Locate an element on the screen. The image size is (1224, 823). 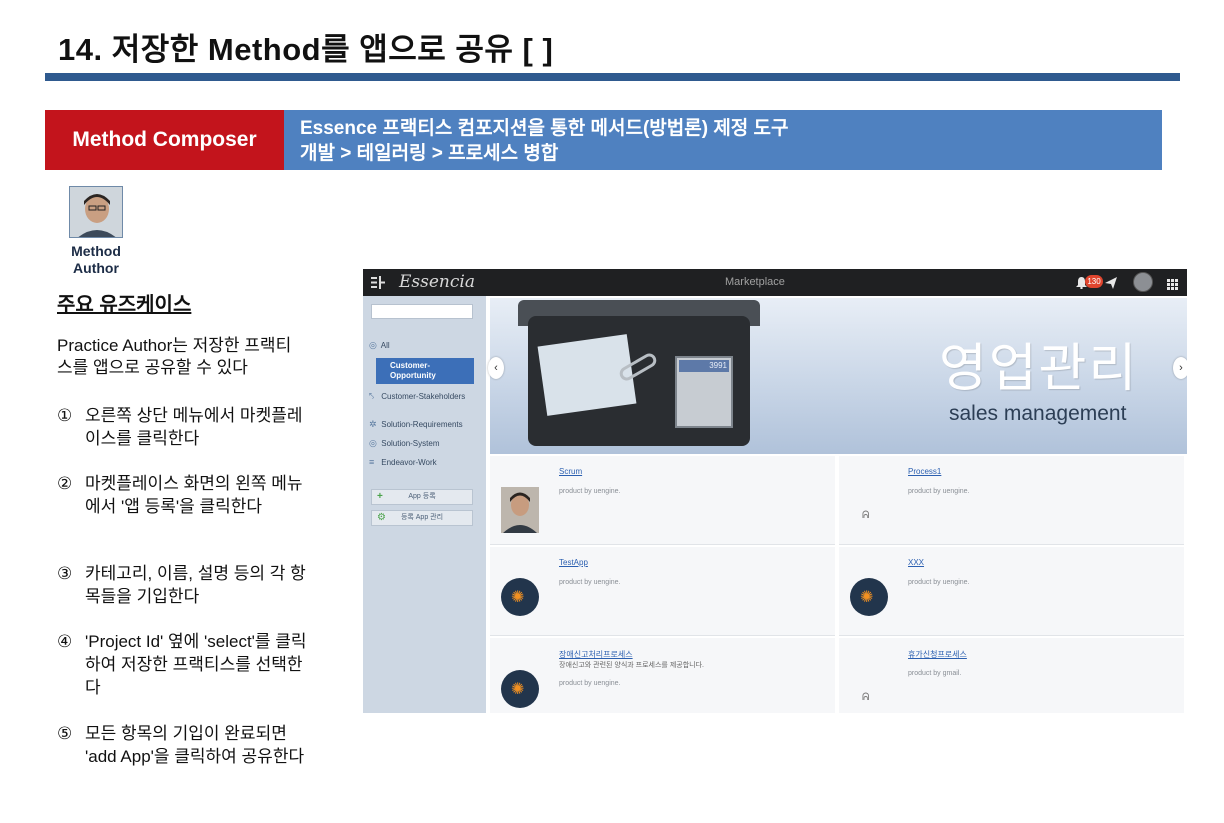
app-name-link: 휴가신청프로세스 is located at coordinates (937, 654).